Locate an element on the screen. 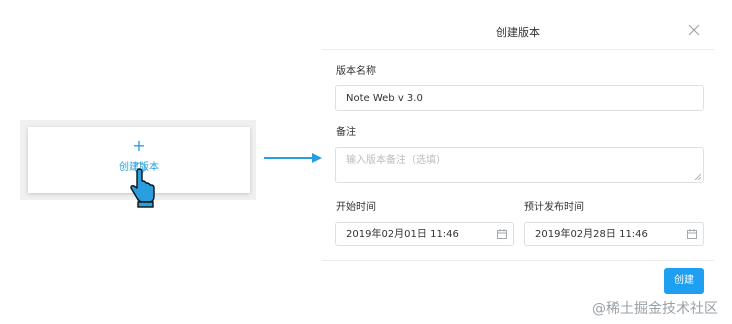  note-placeholder: 输入版本备注（选填） is located at coordinates (396, 160).